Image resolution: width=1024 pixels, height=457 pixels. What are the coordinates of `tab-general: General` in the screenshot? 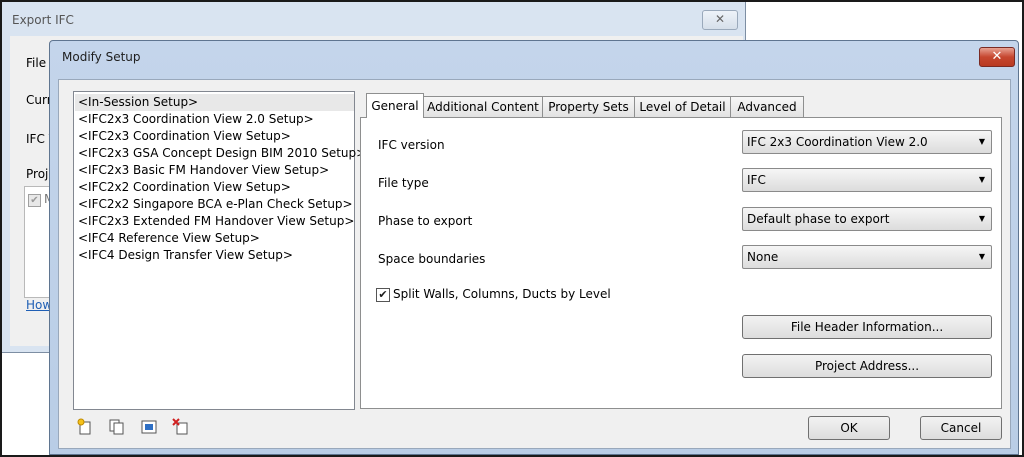 It's located at (395, 105).